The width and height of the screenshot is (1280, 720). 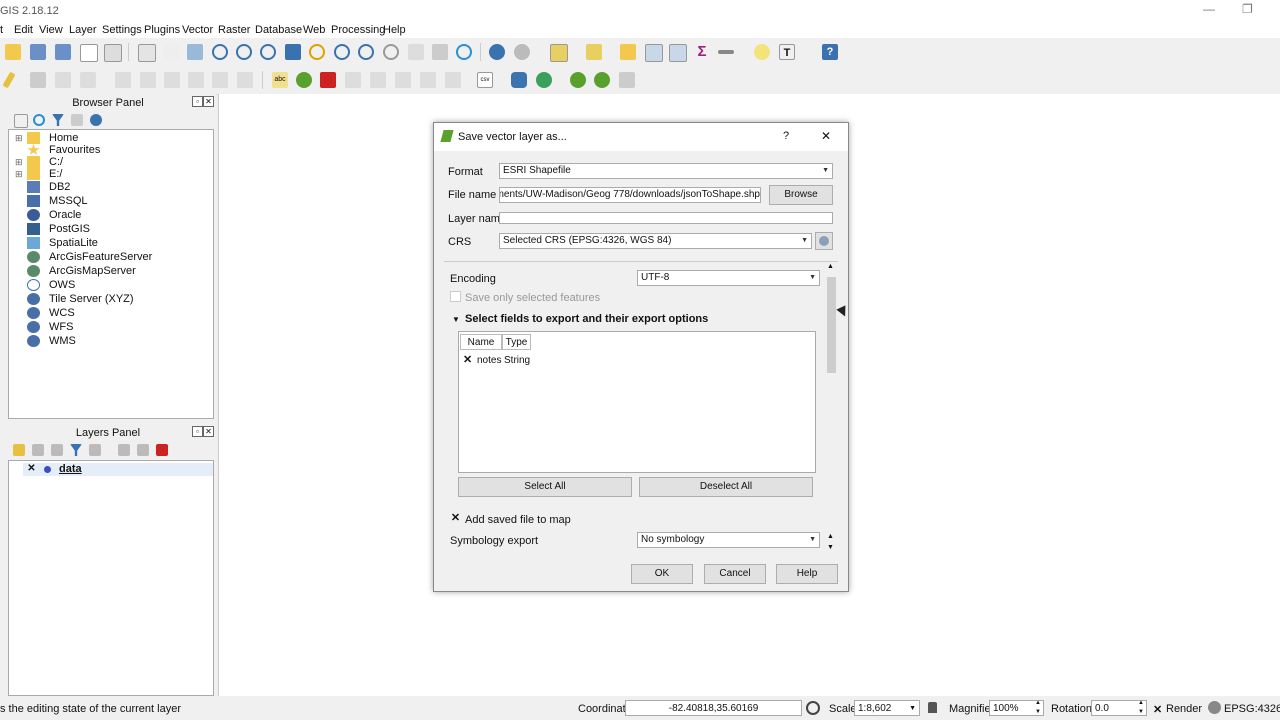 I want to click on add-wfs-icon, so click(x=602, y=80).